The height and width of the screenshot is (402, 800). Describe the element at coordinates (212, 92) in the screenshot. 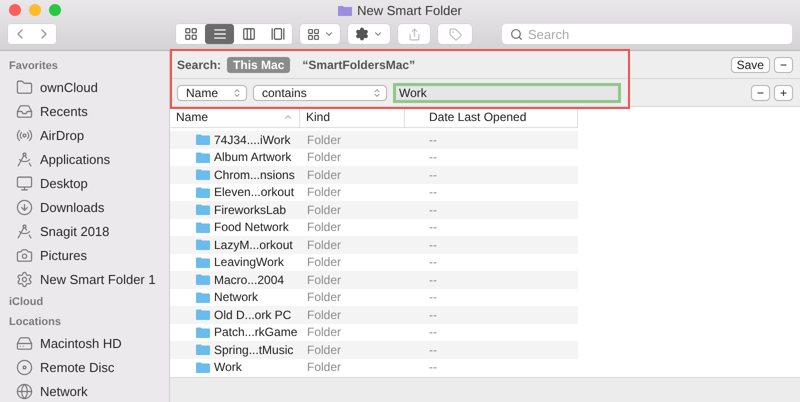

I see `attribute-popup: Name` at that location.